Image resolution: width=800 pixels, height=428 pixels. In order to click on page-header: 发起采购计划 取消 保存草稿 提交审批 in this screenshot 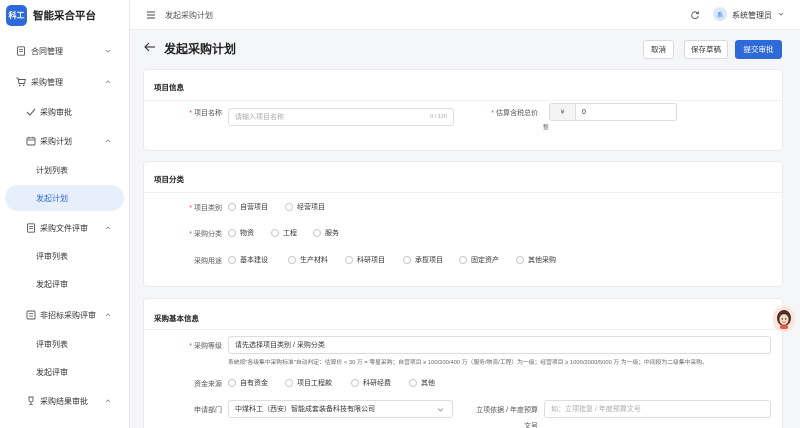, I will do `click(465, 48)`.